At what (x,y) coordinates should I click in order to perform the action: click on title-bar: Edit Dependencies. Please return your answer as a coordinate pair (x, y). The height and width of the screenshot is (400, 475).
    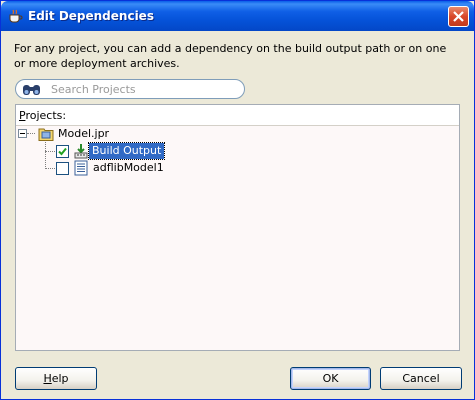
    Looking at the image, I should click on (237, 16).